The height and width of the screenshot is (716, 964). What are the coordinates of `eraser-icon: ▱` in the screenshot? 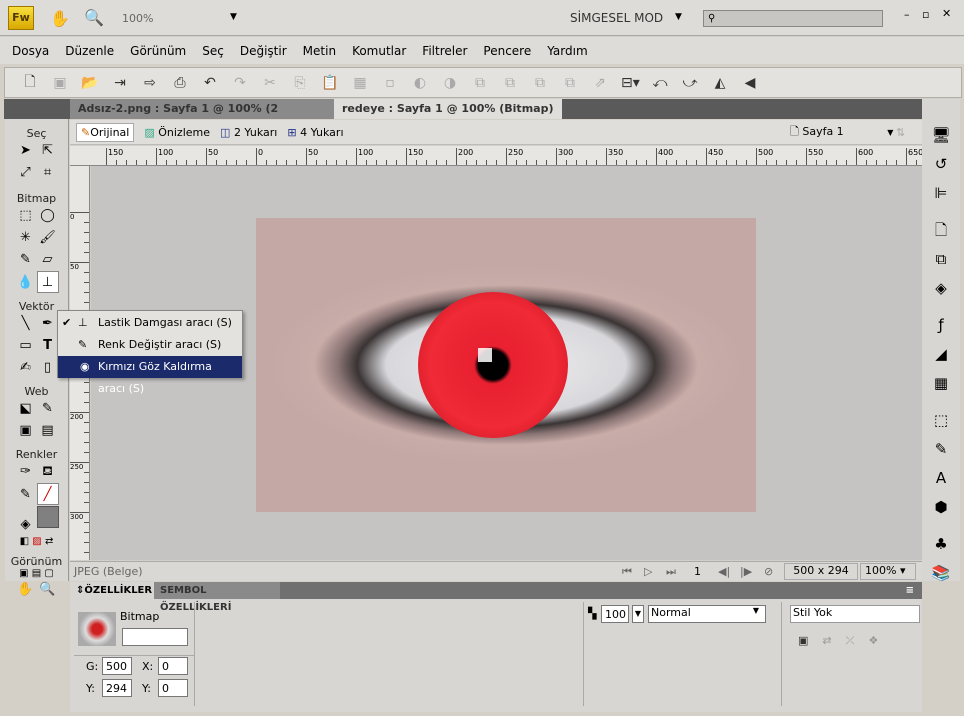 It's located at (48, 260).